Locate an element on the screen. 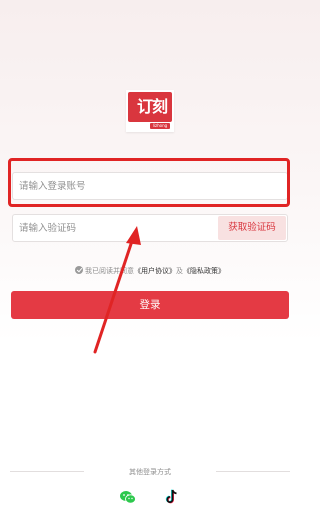 The image size is (320, 528). agreement-row: 我已阅读并同意《用户协议》及《隐私政策》 is located at coordinates (150, 271).